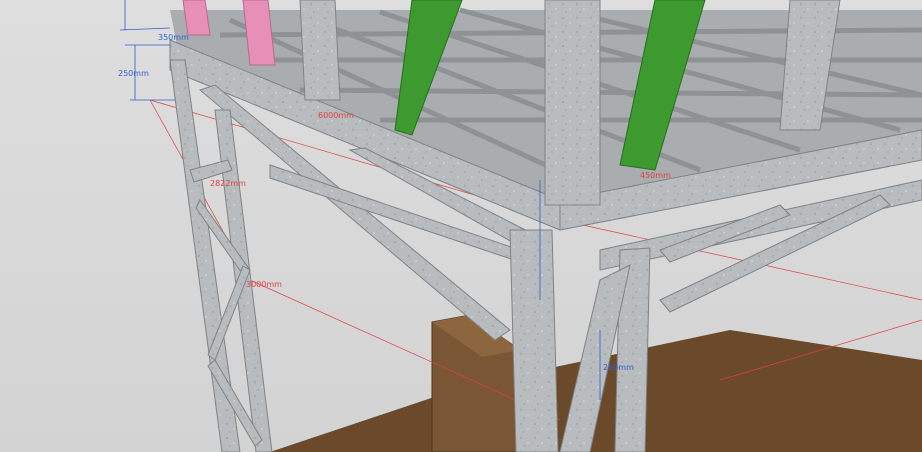  What do you see at coordinates (264, 284) in the screenshot?
I see `dim-3000: 3000mm` at bounding box center [264, 284].